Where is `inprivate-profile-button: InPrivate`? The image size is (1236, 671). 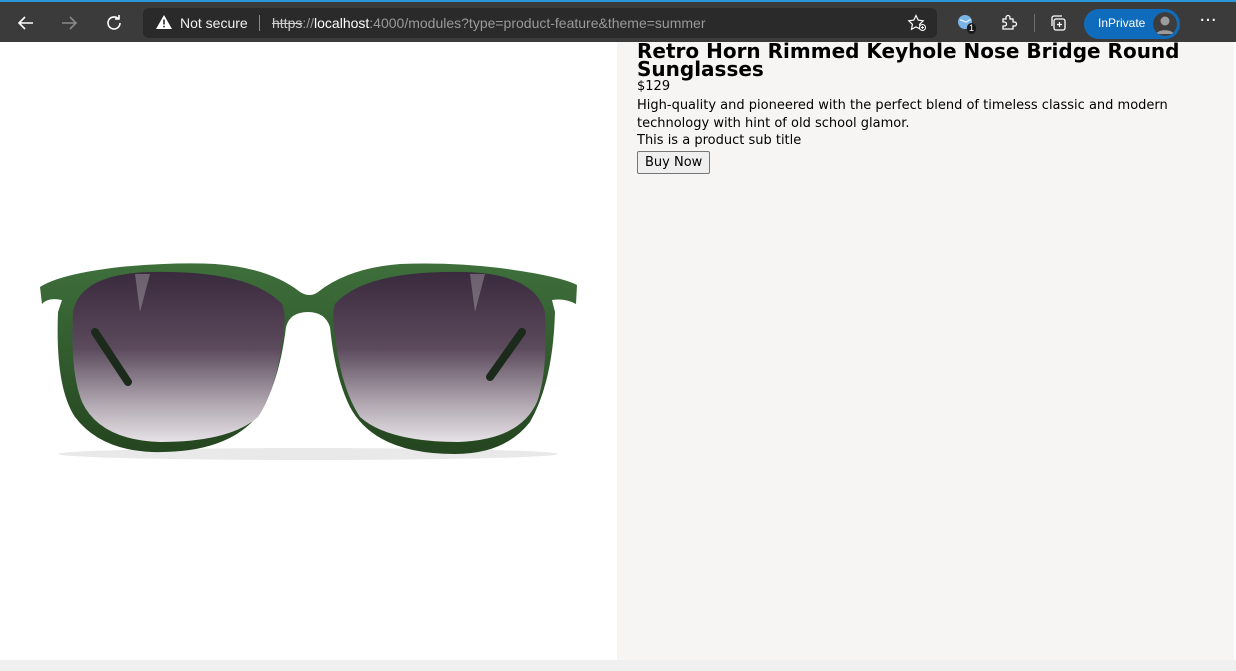 inprivate-profile-button: InPrivate is located at coordinates (1132, 24).